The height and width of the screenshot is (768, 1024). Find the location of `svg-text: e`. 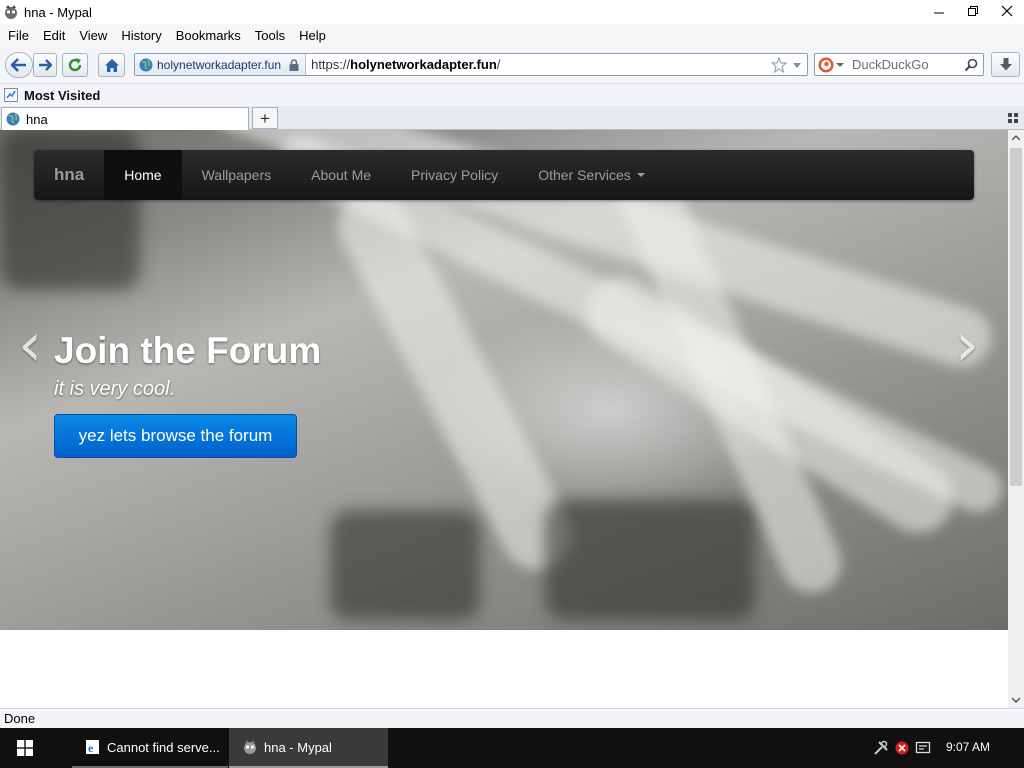

svg-text: e is located at coordinates (91, 748).